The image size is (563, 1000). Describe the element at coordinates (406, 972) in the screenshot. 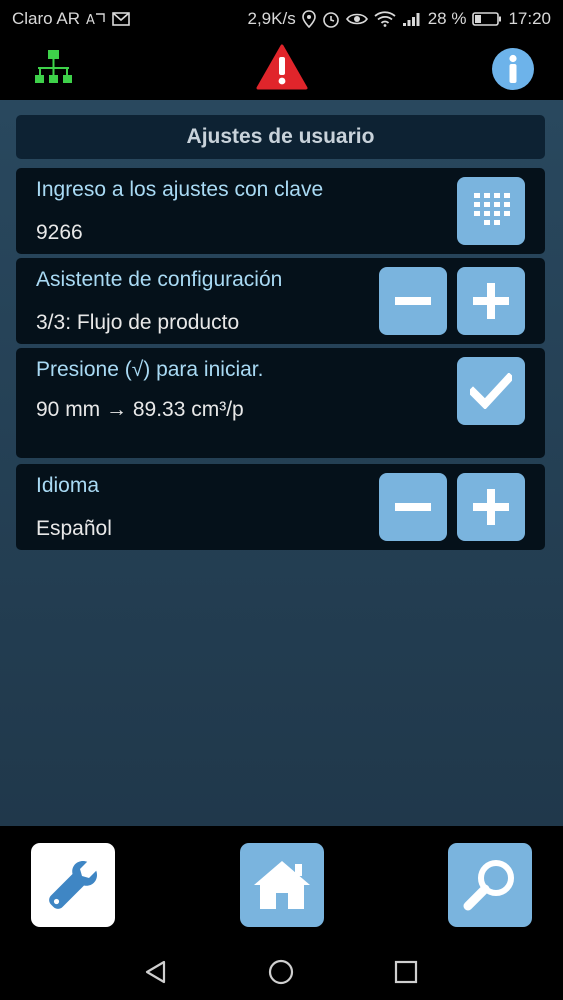

I see `recents-icon` at that location.